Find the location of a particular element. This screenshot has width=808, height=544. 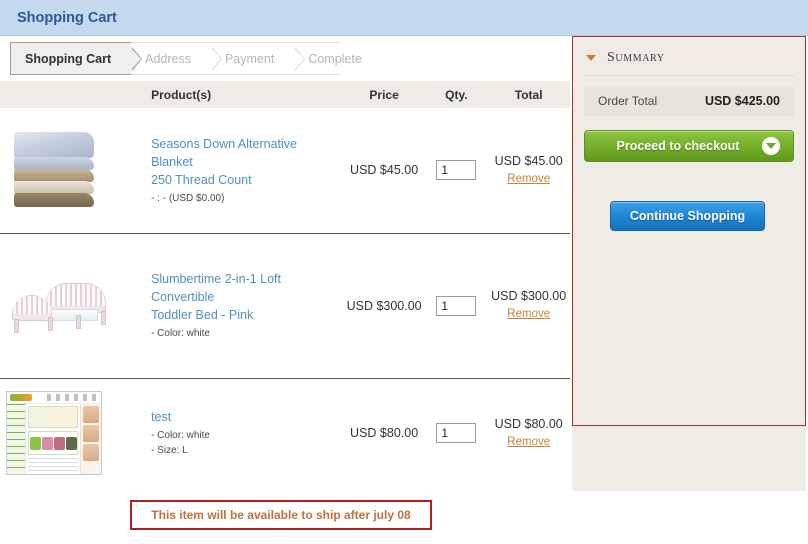

step-label: Shopping Cart is located at coordinates (68, 58).